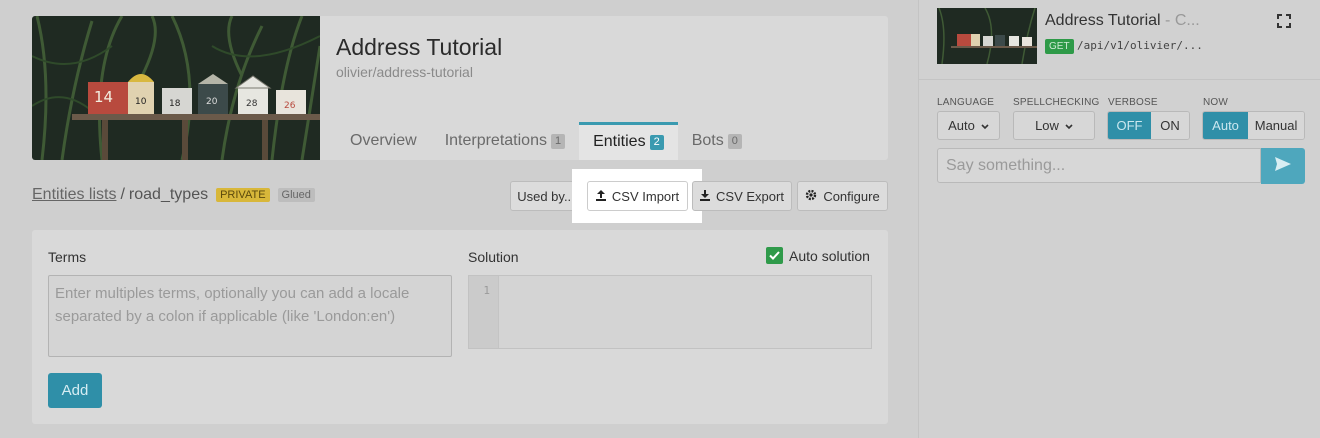  I want to click on send-icon, so click(1283, 166).